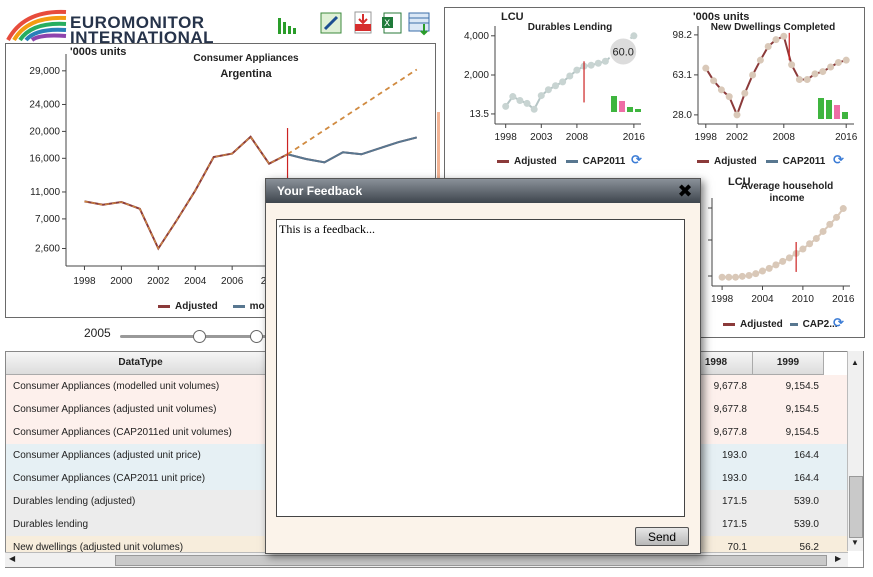 The image size is (873, 577). Describe the element at coordinates (363, 23) in the screenshot. I see `pdf-export-icon` at that location.